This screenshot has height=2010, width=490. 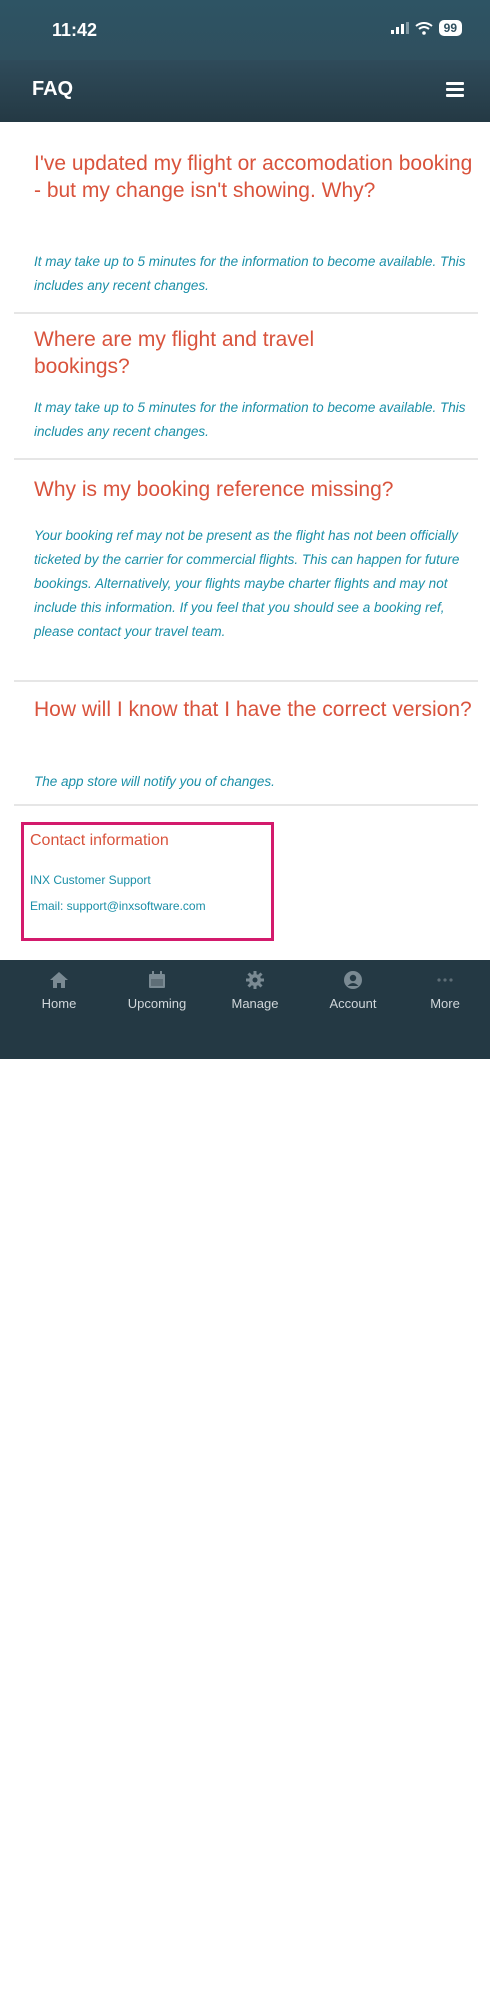 What do you see at coordinates (445, 1003) in the screenshot?
I see `tab-label: More` at bounding box center [445, 1003].